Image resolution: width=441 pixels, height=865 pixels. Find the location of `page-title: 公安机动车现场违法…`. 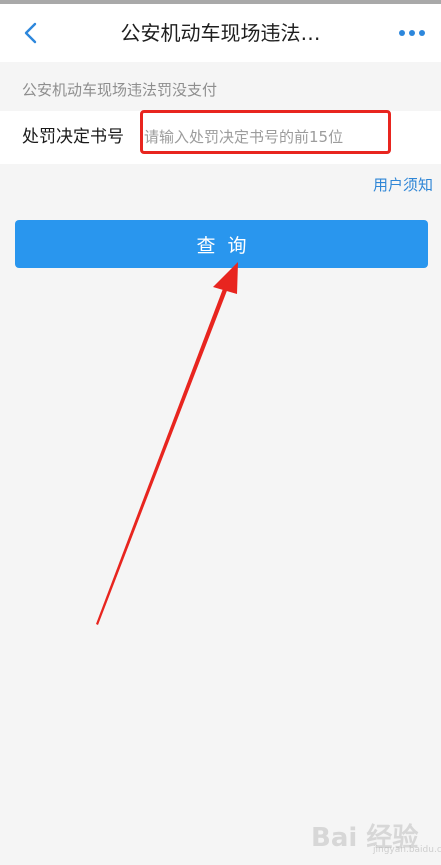

page-title: 公安机动车现场违法… is located at coordinates (220, 33).